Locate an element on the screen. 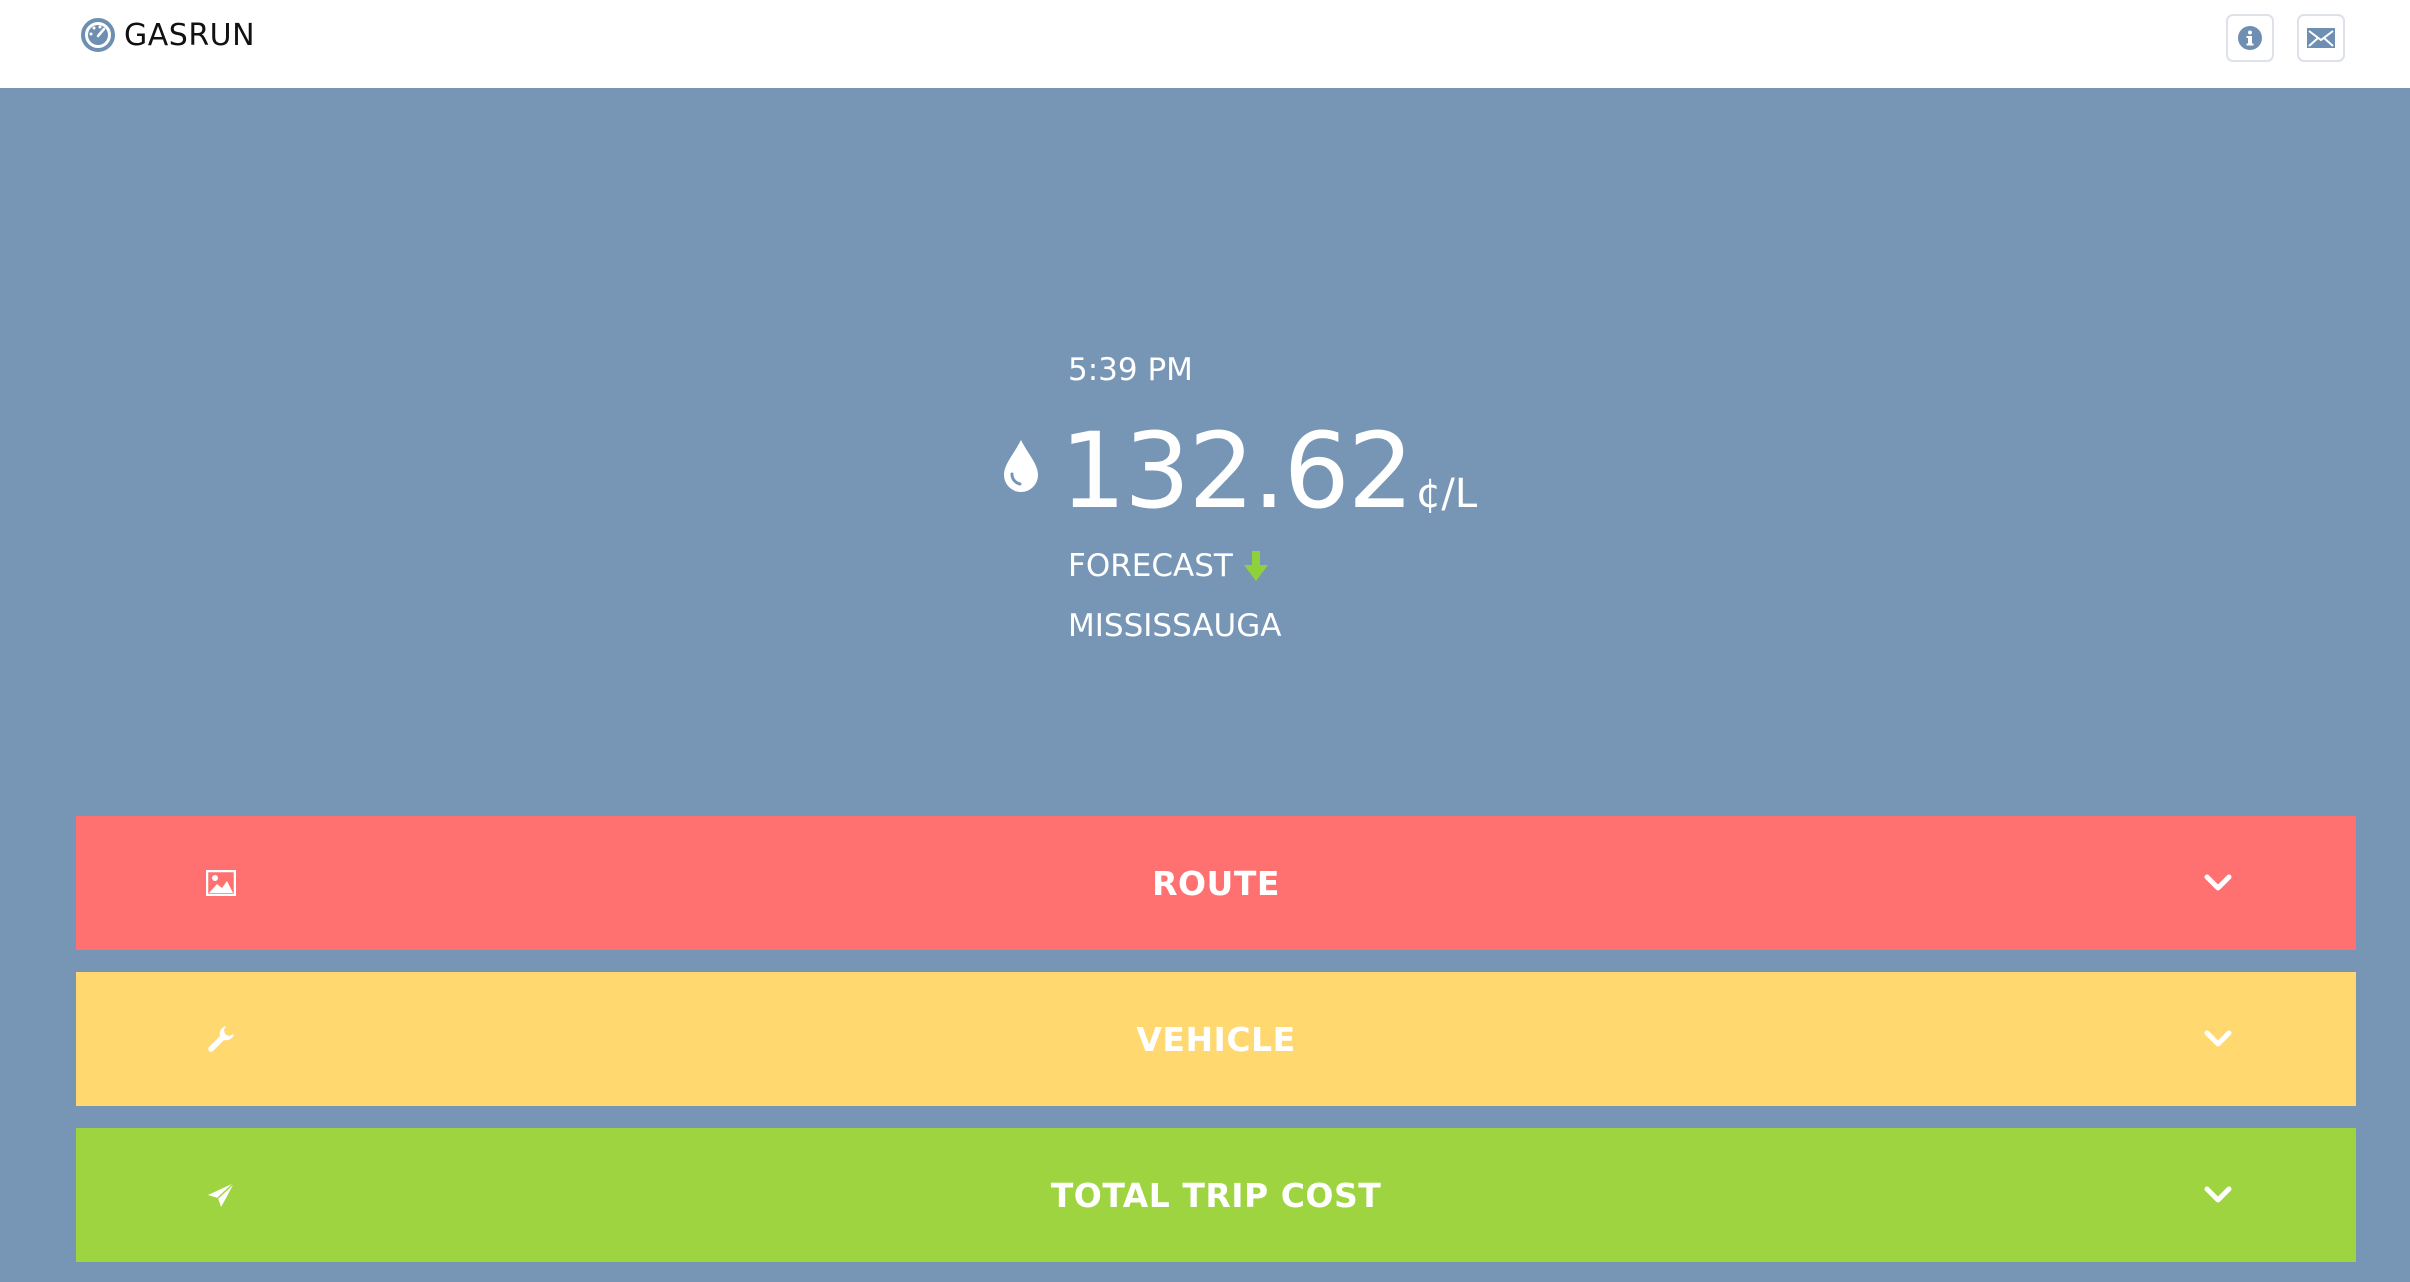 The image size is (2410, 1282). paper-plane-icon is located at coordinates (221, 1194).